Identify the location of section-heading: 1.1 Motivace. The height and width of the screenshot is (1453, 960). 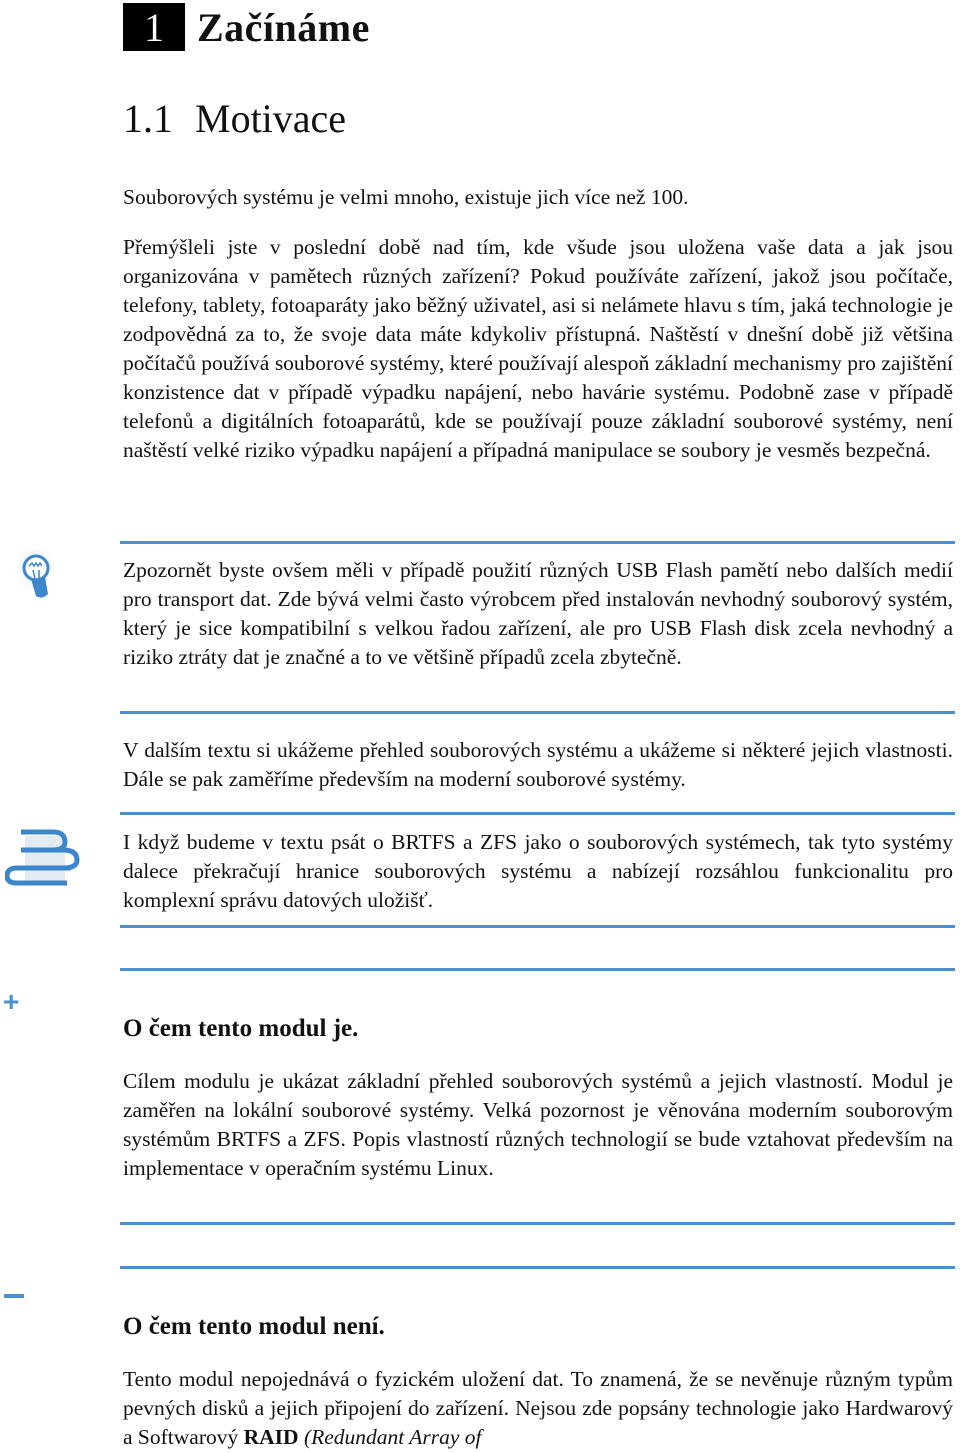
(234, 118).